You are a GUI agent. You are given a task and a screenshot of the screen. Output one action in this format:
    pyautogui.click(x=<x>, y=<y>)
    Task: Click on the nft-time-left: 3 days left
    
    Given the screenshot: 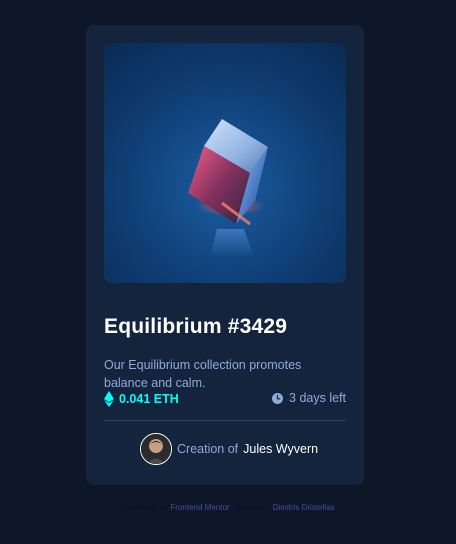 What is the action you would take?
    pyautogui.click(x=309, y=398)
    